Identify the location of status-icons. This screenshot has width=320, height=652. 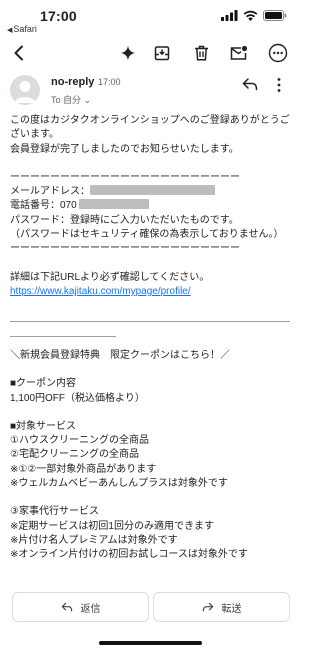
(254, 15).